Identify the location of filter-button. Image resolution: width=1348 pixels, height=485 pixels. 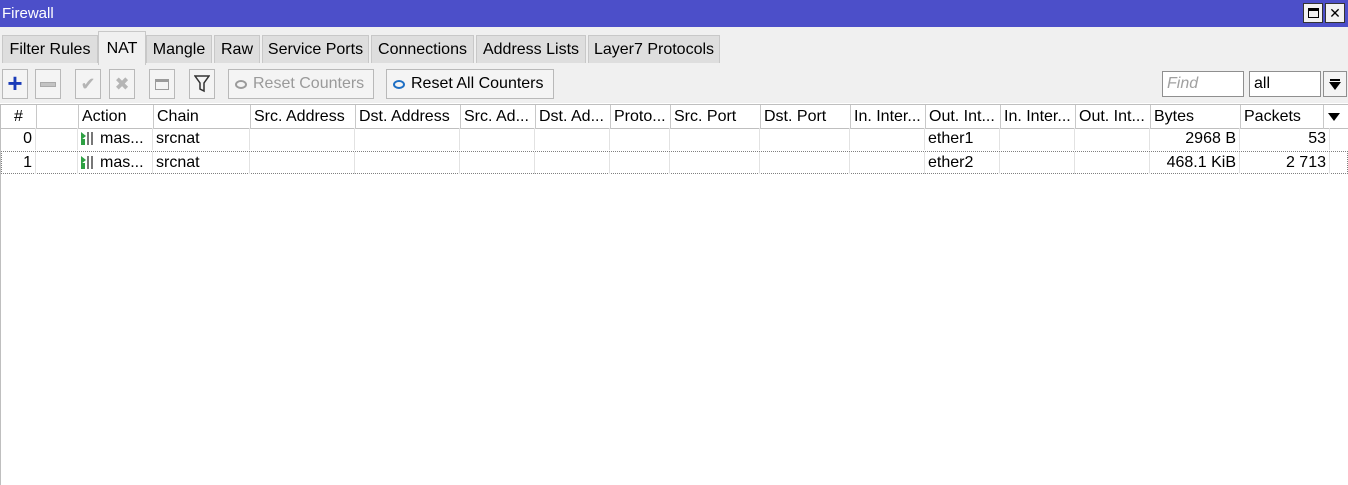
(202, 84).